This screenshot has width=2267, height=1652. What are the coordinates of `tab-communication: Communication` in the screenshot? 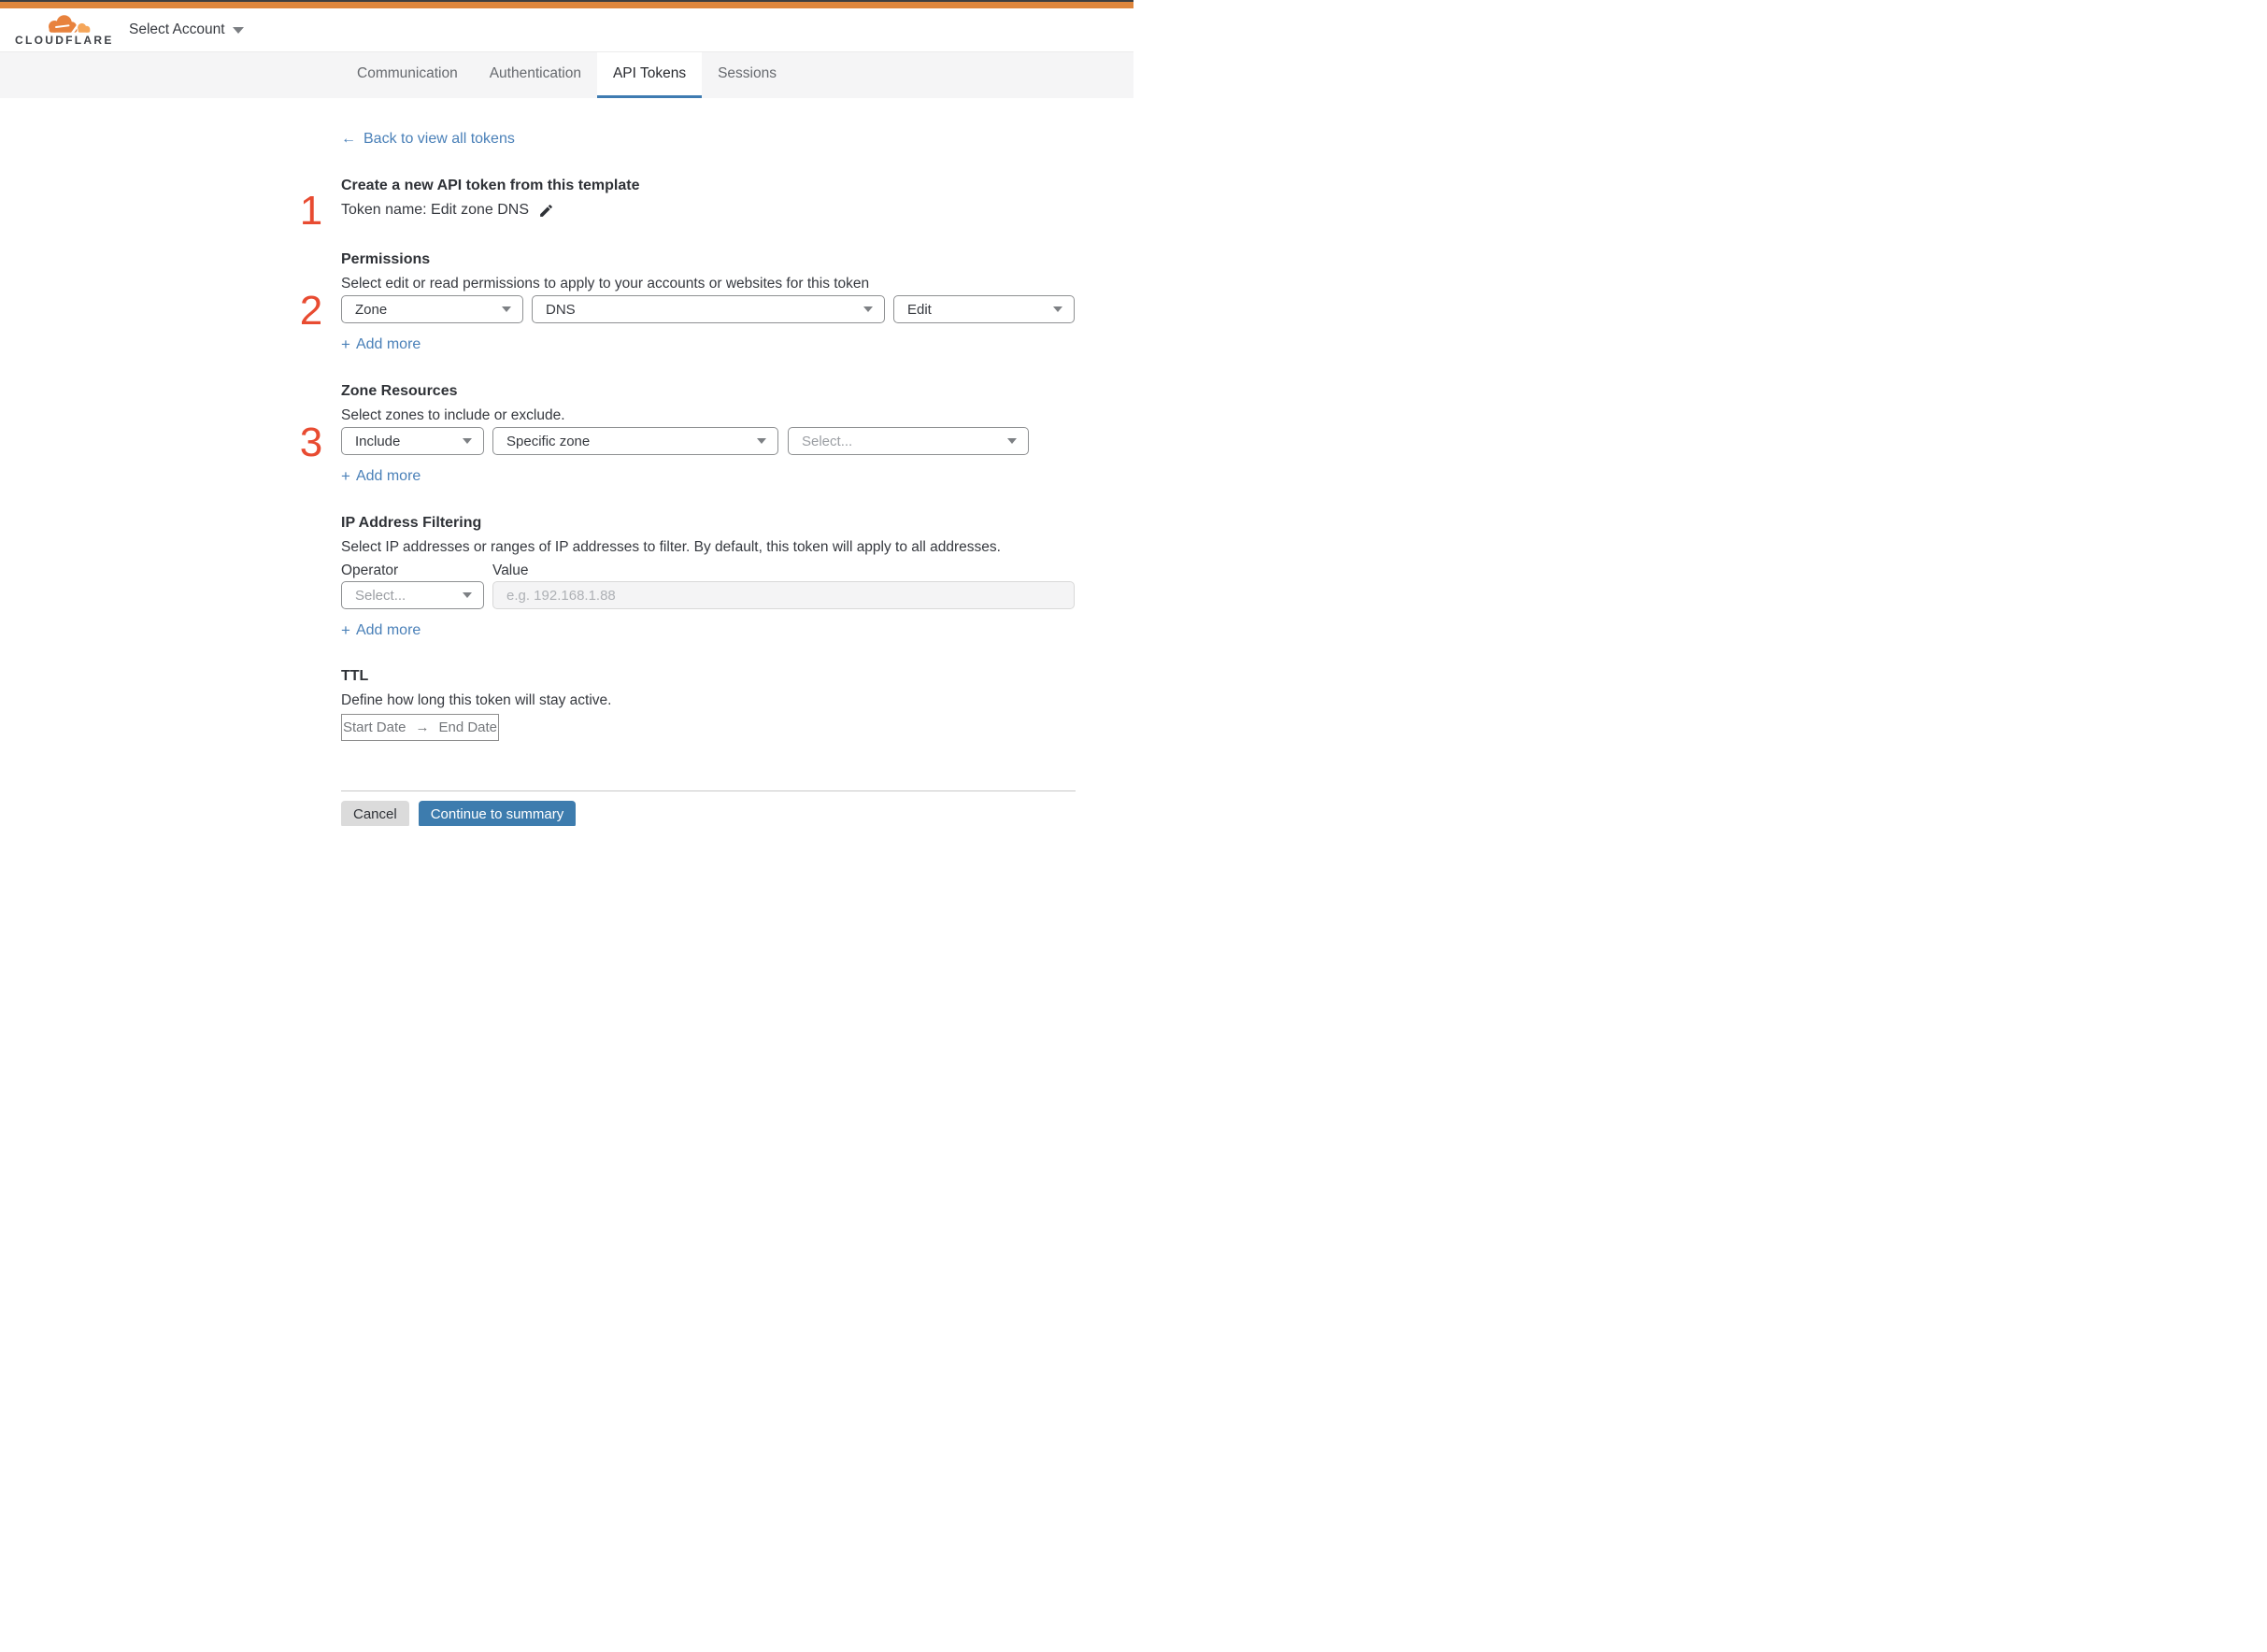 It's located at (408, 75).